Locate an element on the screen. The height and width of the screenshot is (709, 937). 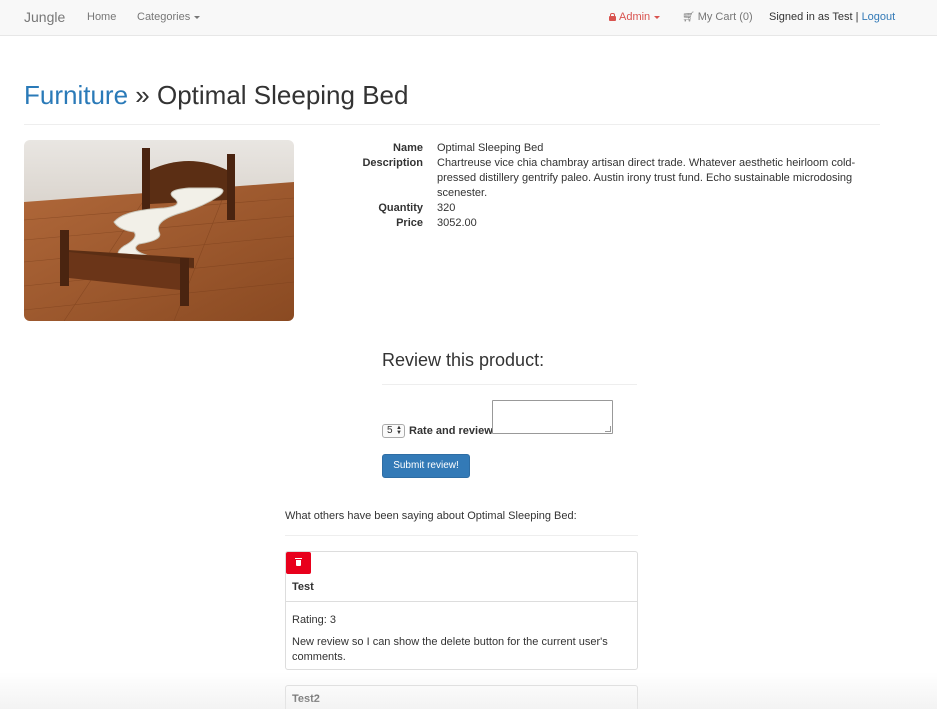
detail-row-quantity: Quantity 320 is located at coordinates (610, 208).